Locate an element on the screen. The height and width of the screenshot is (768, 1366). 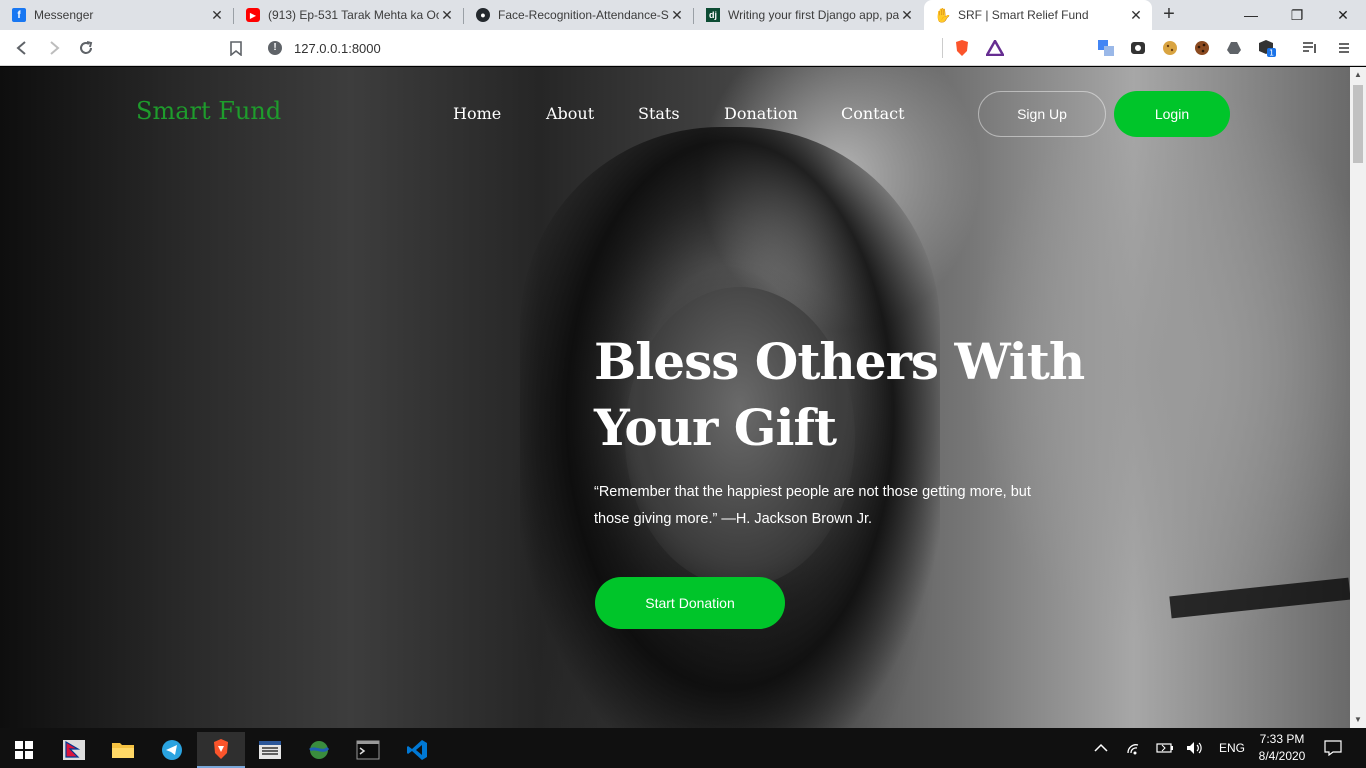
chevron-up-icon is located at coordinates (1101, 747).